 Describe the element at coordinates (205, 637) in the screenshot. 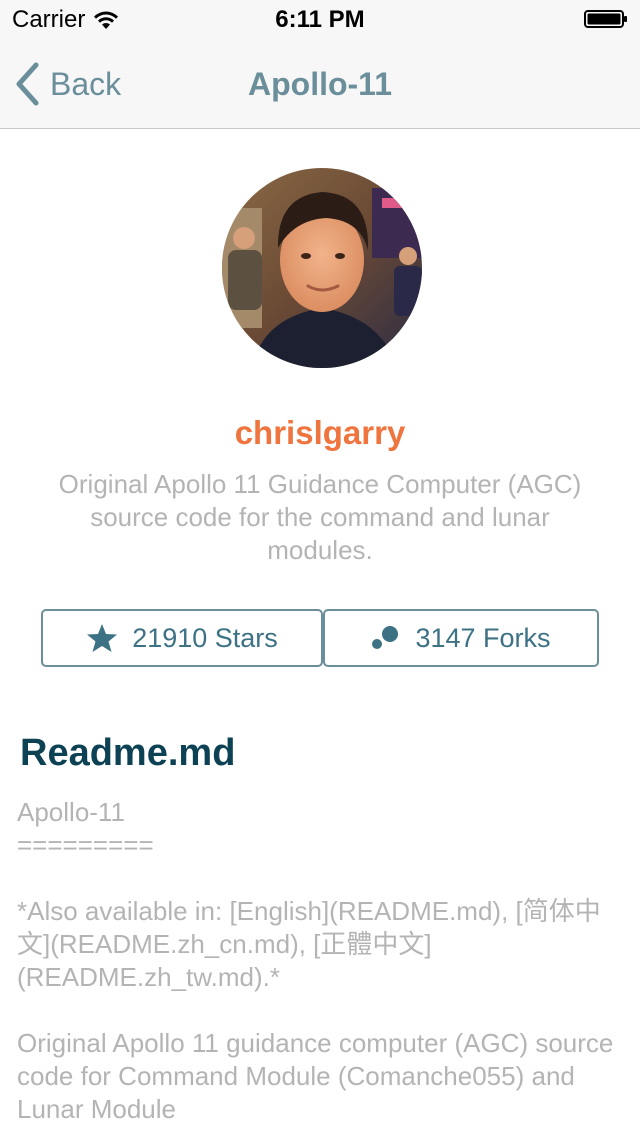

I see `stars-label: 21910 Stars` at that location.